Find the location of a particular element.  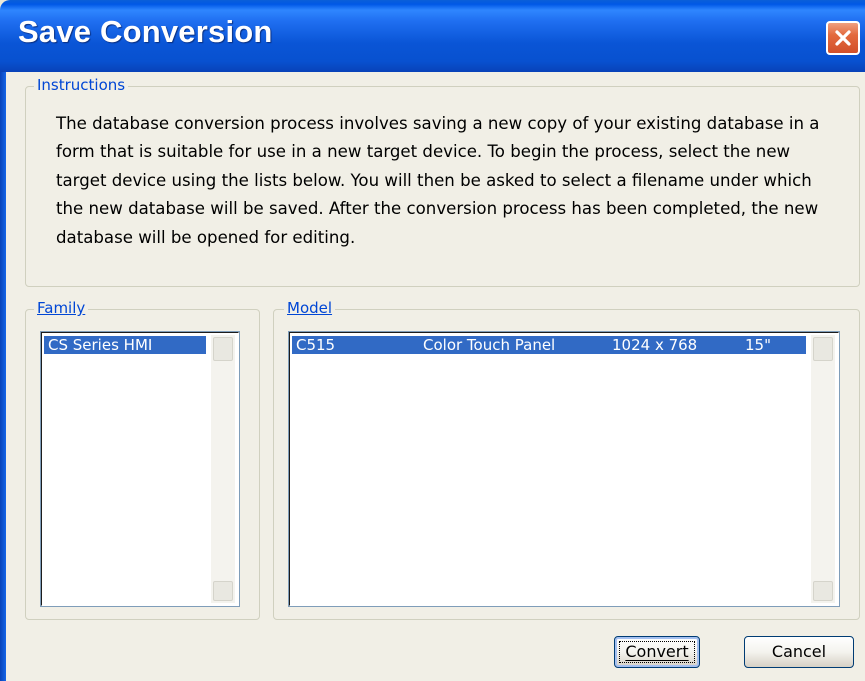

family-listbox: CS Series HMI is located at coordinates (140, 469).